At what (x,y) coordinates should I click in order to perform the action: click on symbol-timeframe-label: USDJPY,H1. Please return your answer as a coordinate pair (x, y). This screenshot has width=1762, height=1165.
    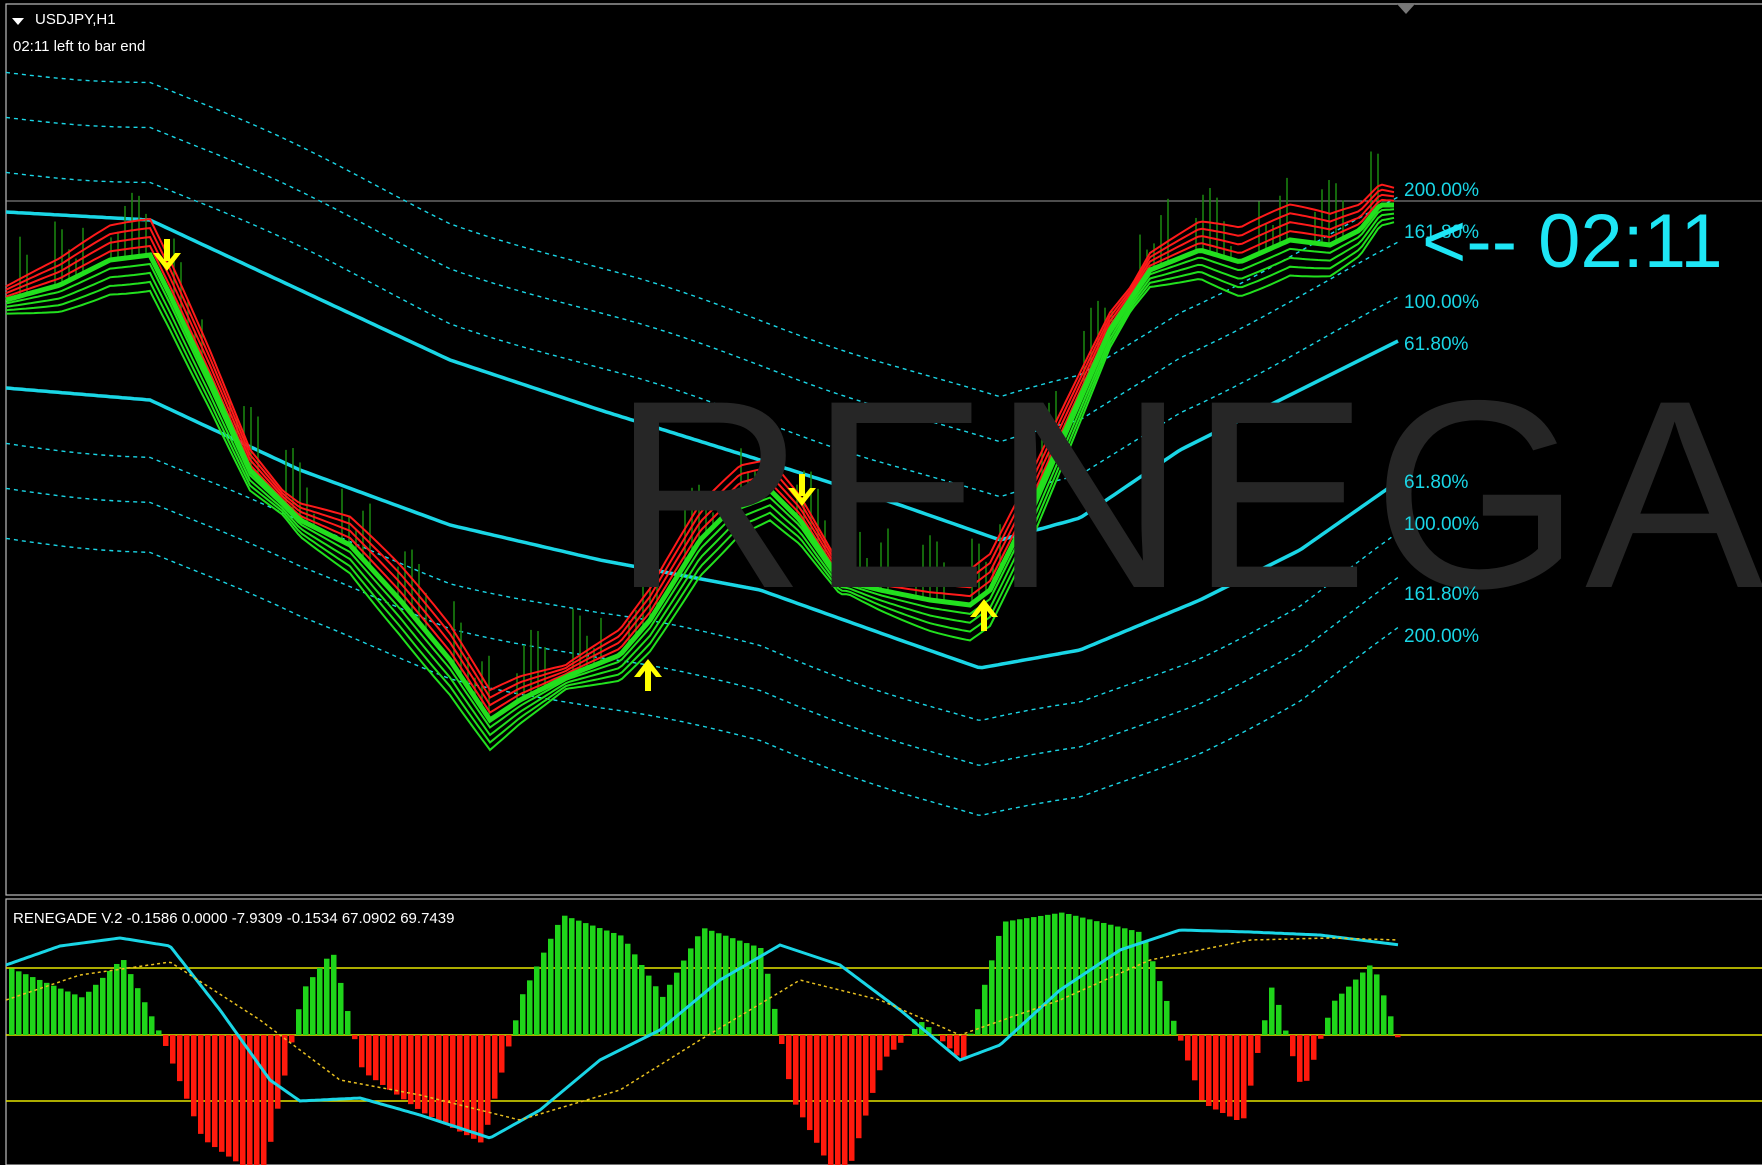
    Looking at the image, I should click on (75, 19).